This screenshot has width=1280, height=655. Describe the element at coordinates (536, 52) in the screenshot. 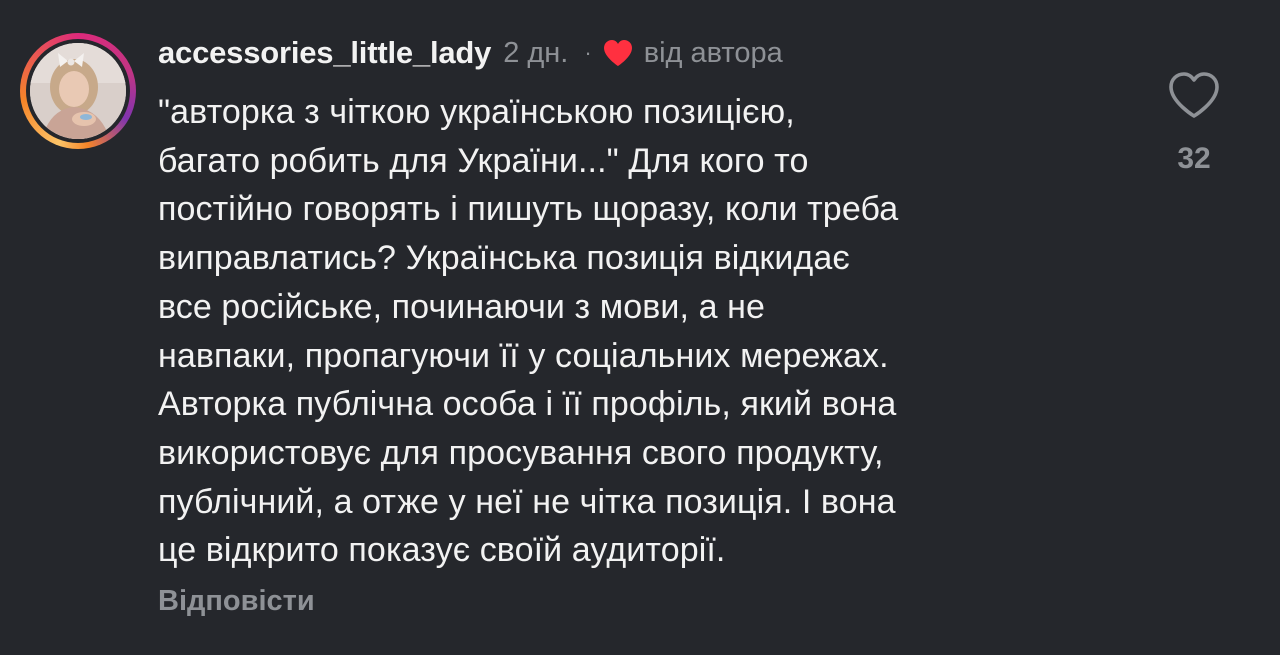

I see `timestamp: 2 дн.` at that location.